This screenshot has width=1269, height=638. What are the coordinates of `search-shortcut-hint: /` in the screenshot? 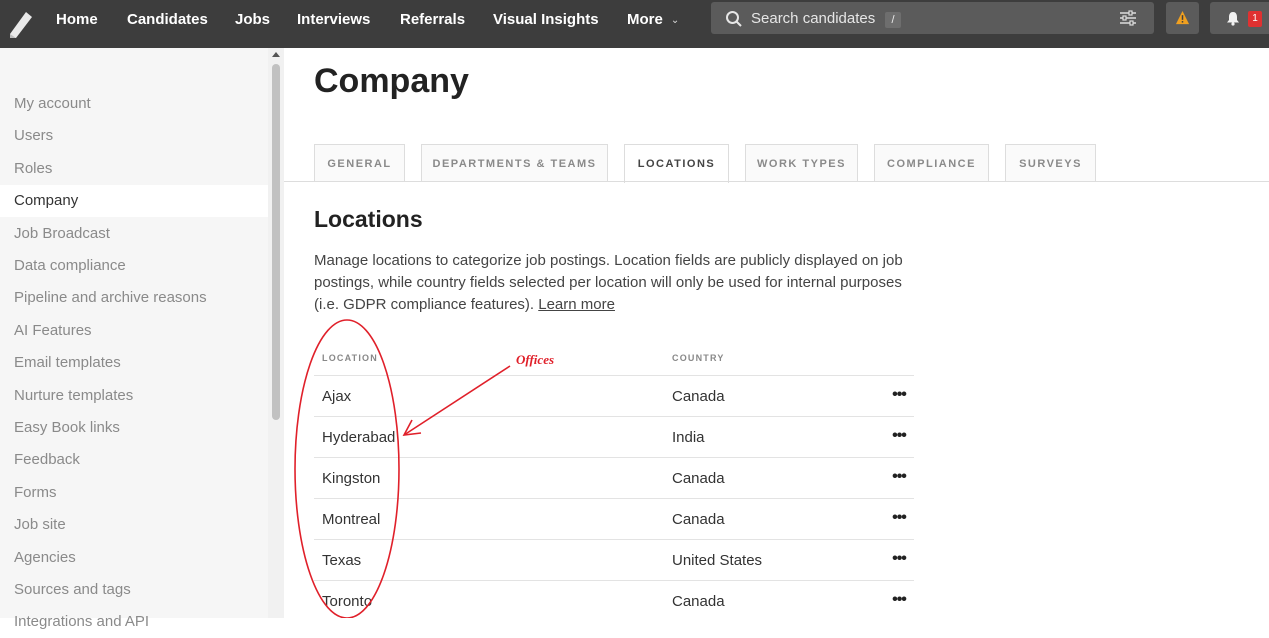 It's located at (893, 20).